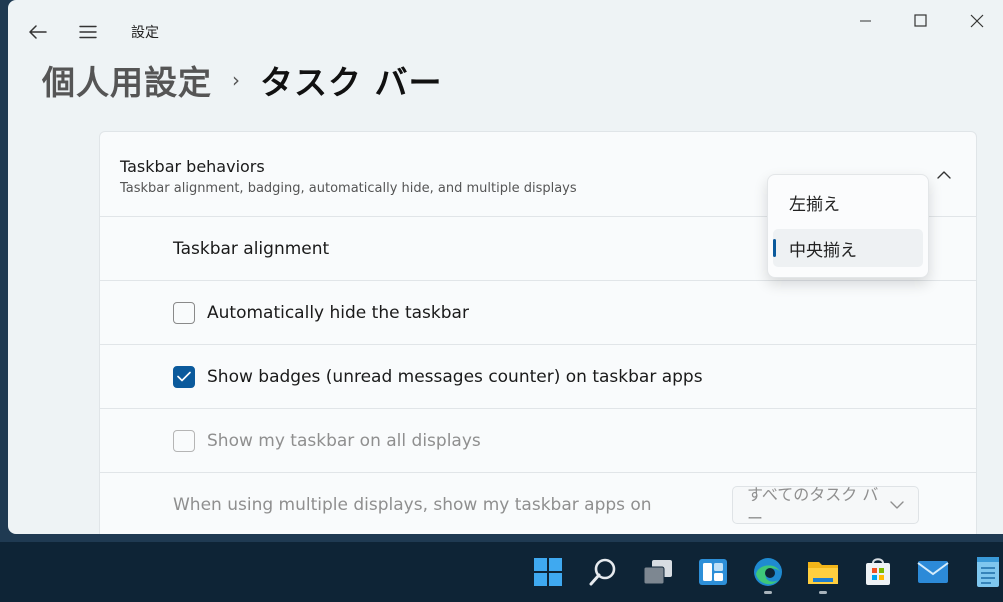  What do you see at coordinates (538, 441) in the screenshot?
I see `all-displays-row: Show my taskbar on all displays` at bounding box center [538, 441].